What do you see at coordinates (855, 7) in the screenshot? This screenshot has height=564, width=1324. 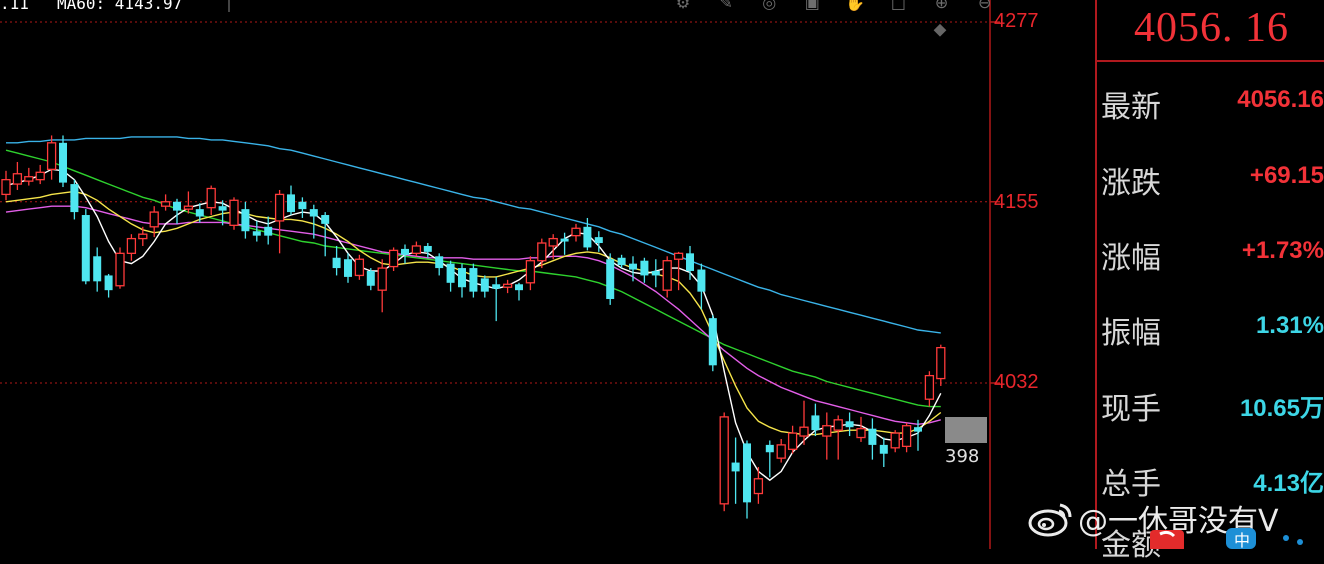 I see `hand-icon: ✋` at bounding box center [855, 7].